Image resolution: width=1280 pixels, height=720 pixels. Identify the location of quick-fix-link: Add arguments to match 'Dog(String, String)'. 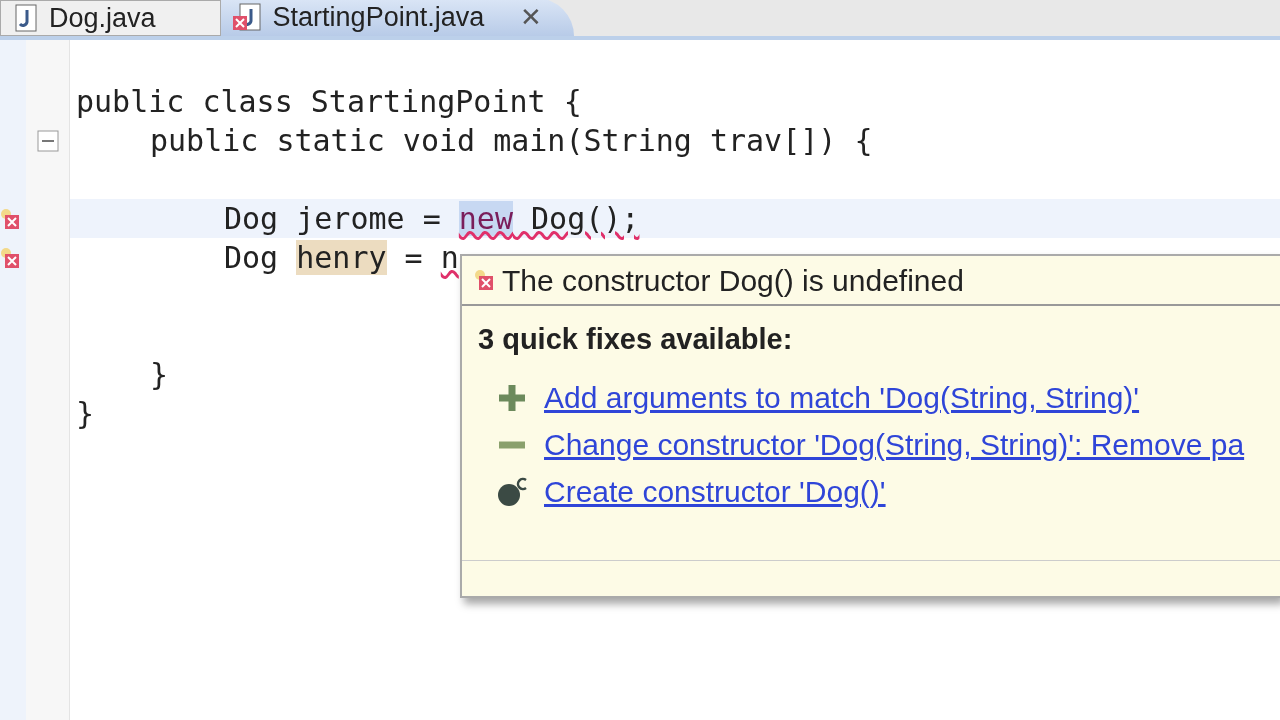
(842, 397).